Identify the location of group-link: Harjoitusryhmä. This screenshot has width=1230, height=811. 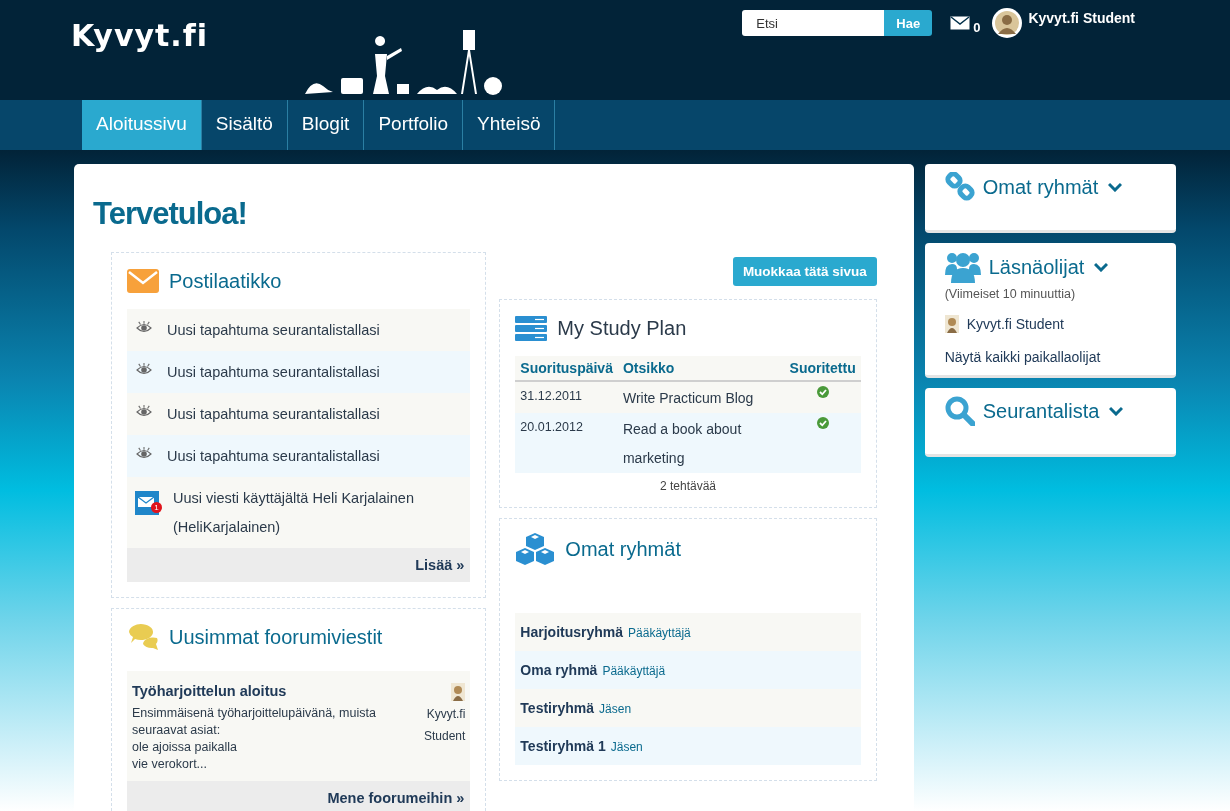
(572, 632).